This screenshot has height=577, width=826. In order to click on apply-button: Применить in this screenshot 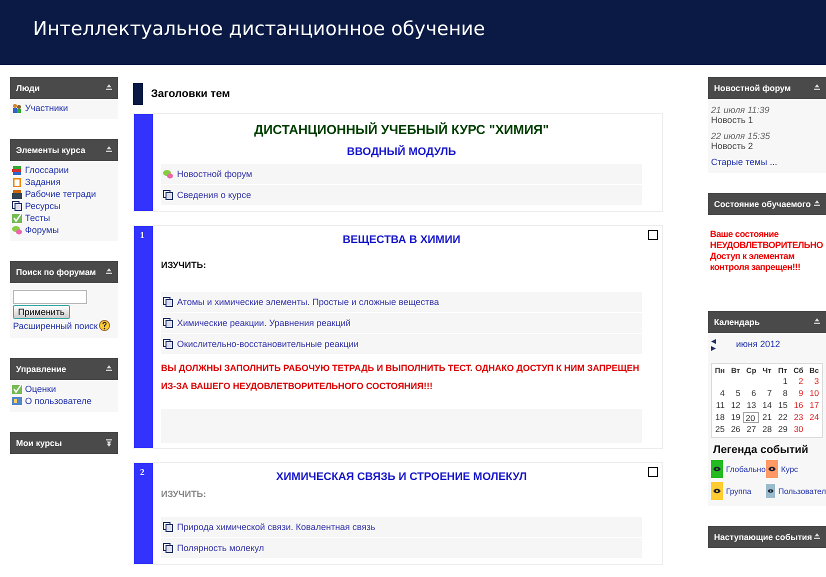, I will do `click(41, 312)`.